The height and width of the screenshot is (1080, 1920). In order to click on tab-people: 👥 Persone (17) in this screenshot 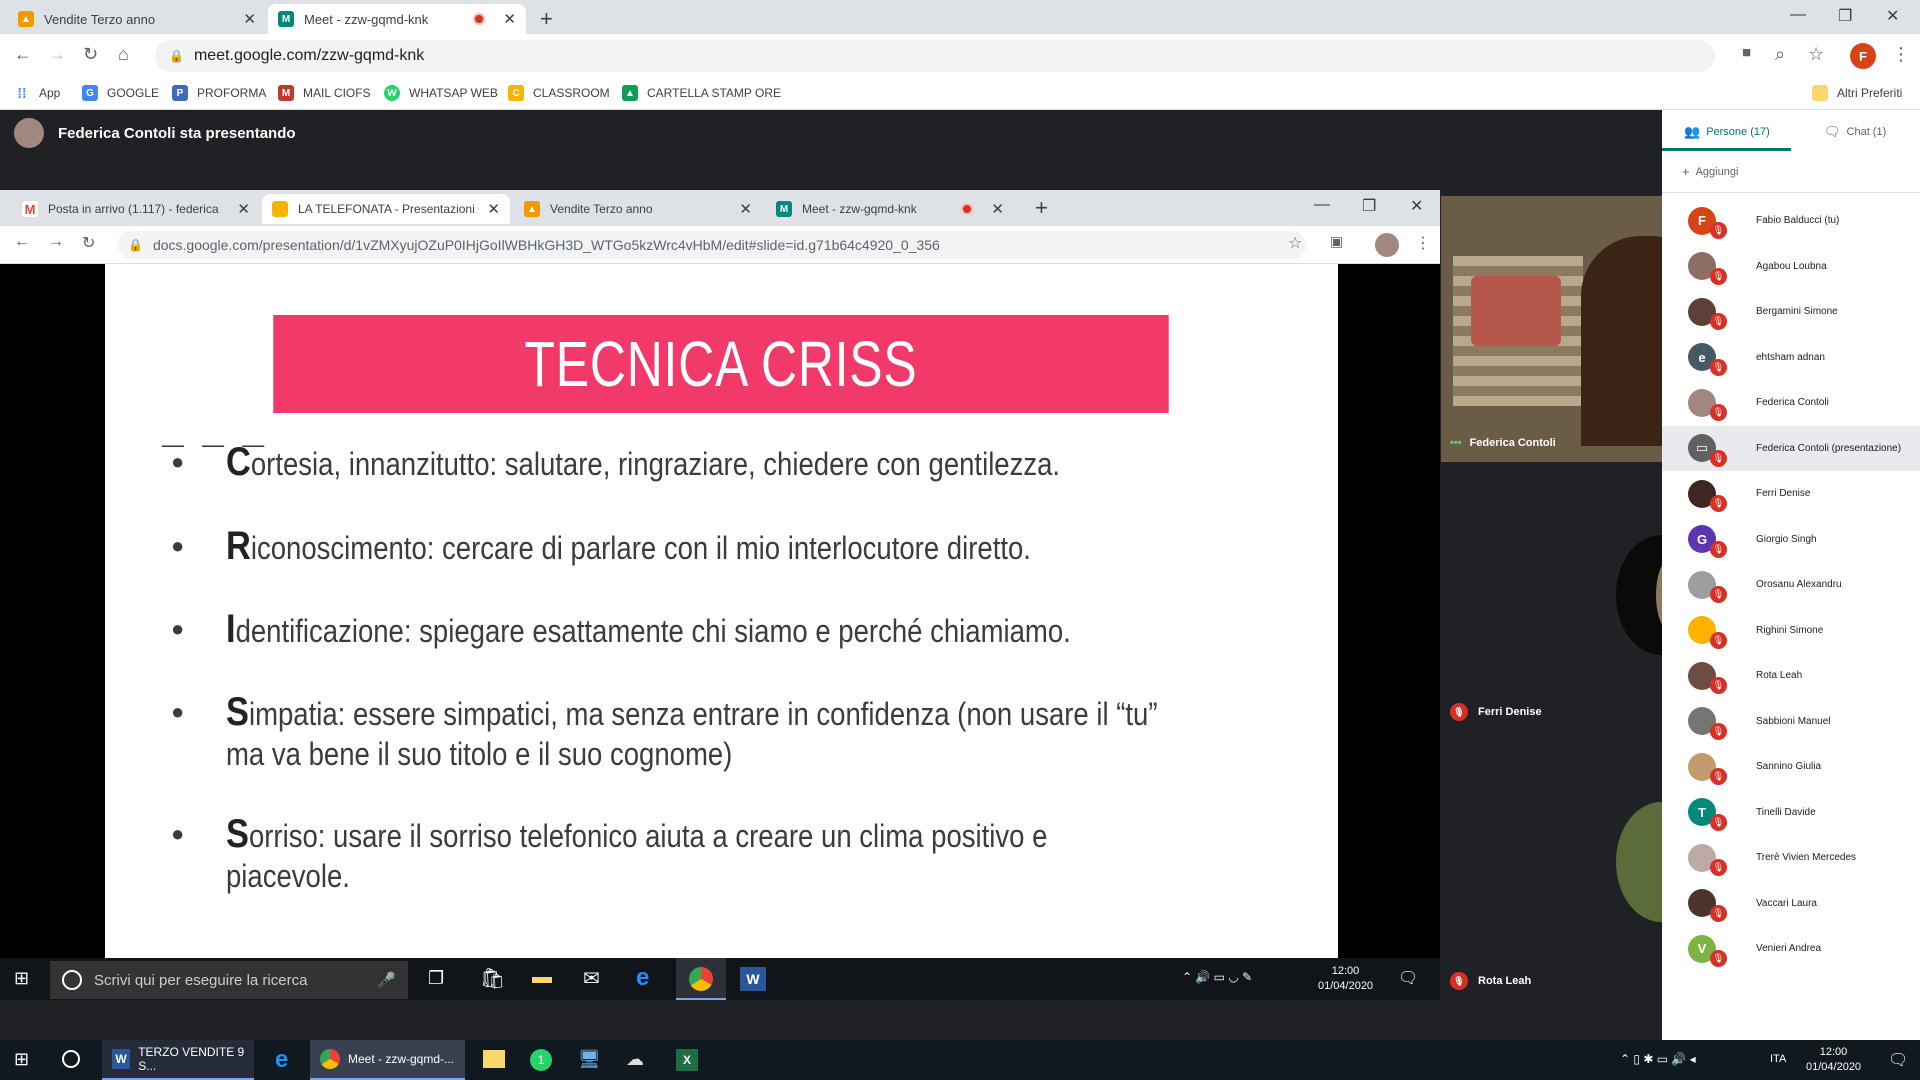, I will do `click(1727, 132)`.